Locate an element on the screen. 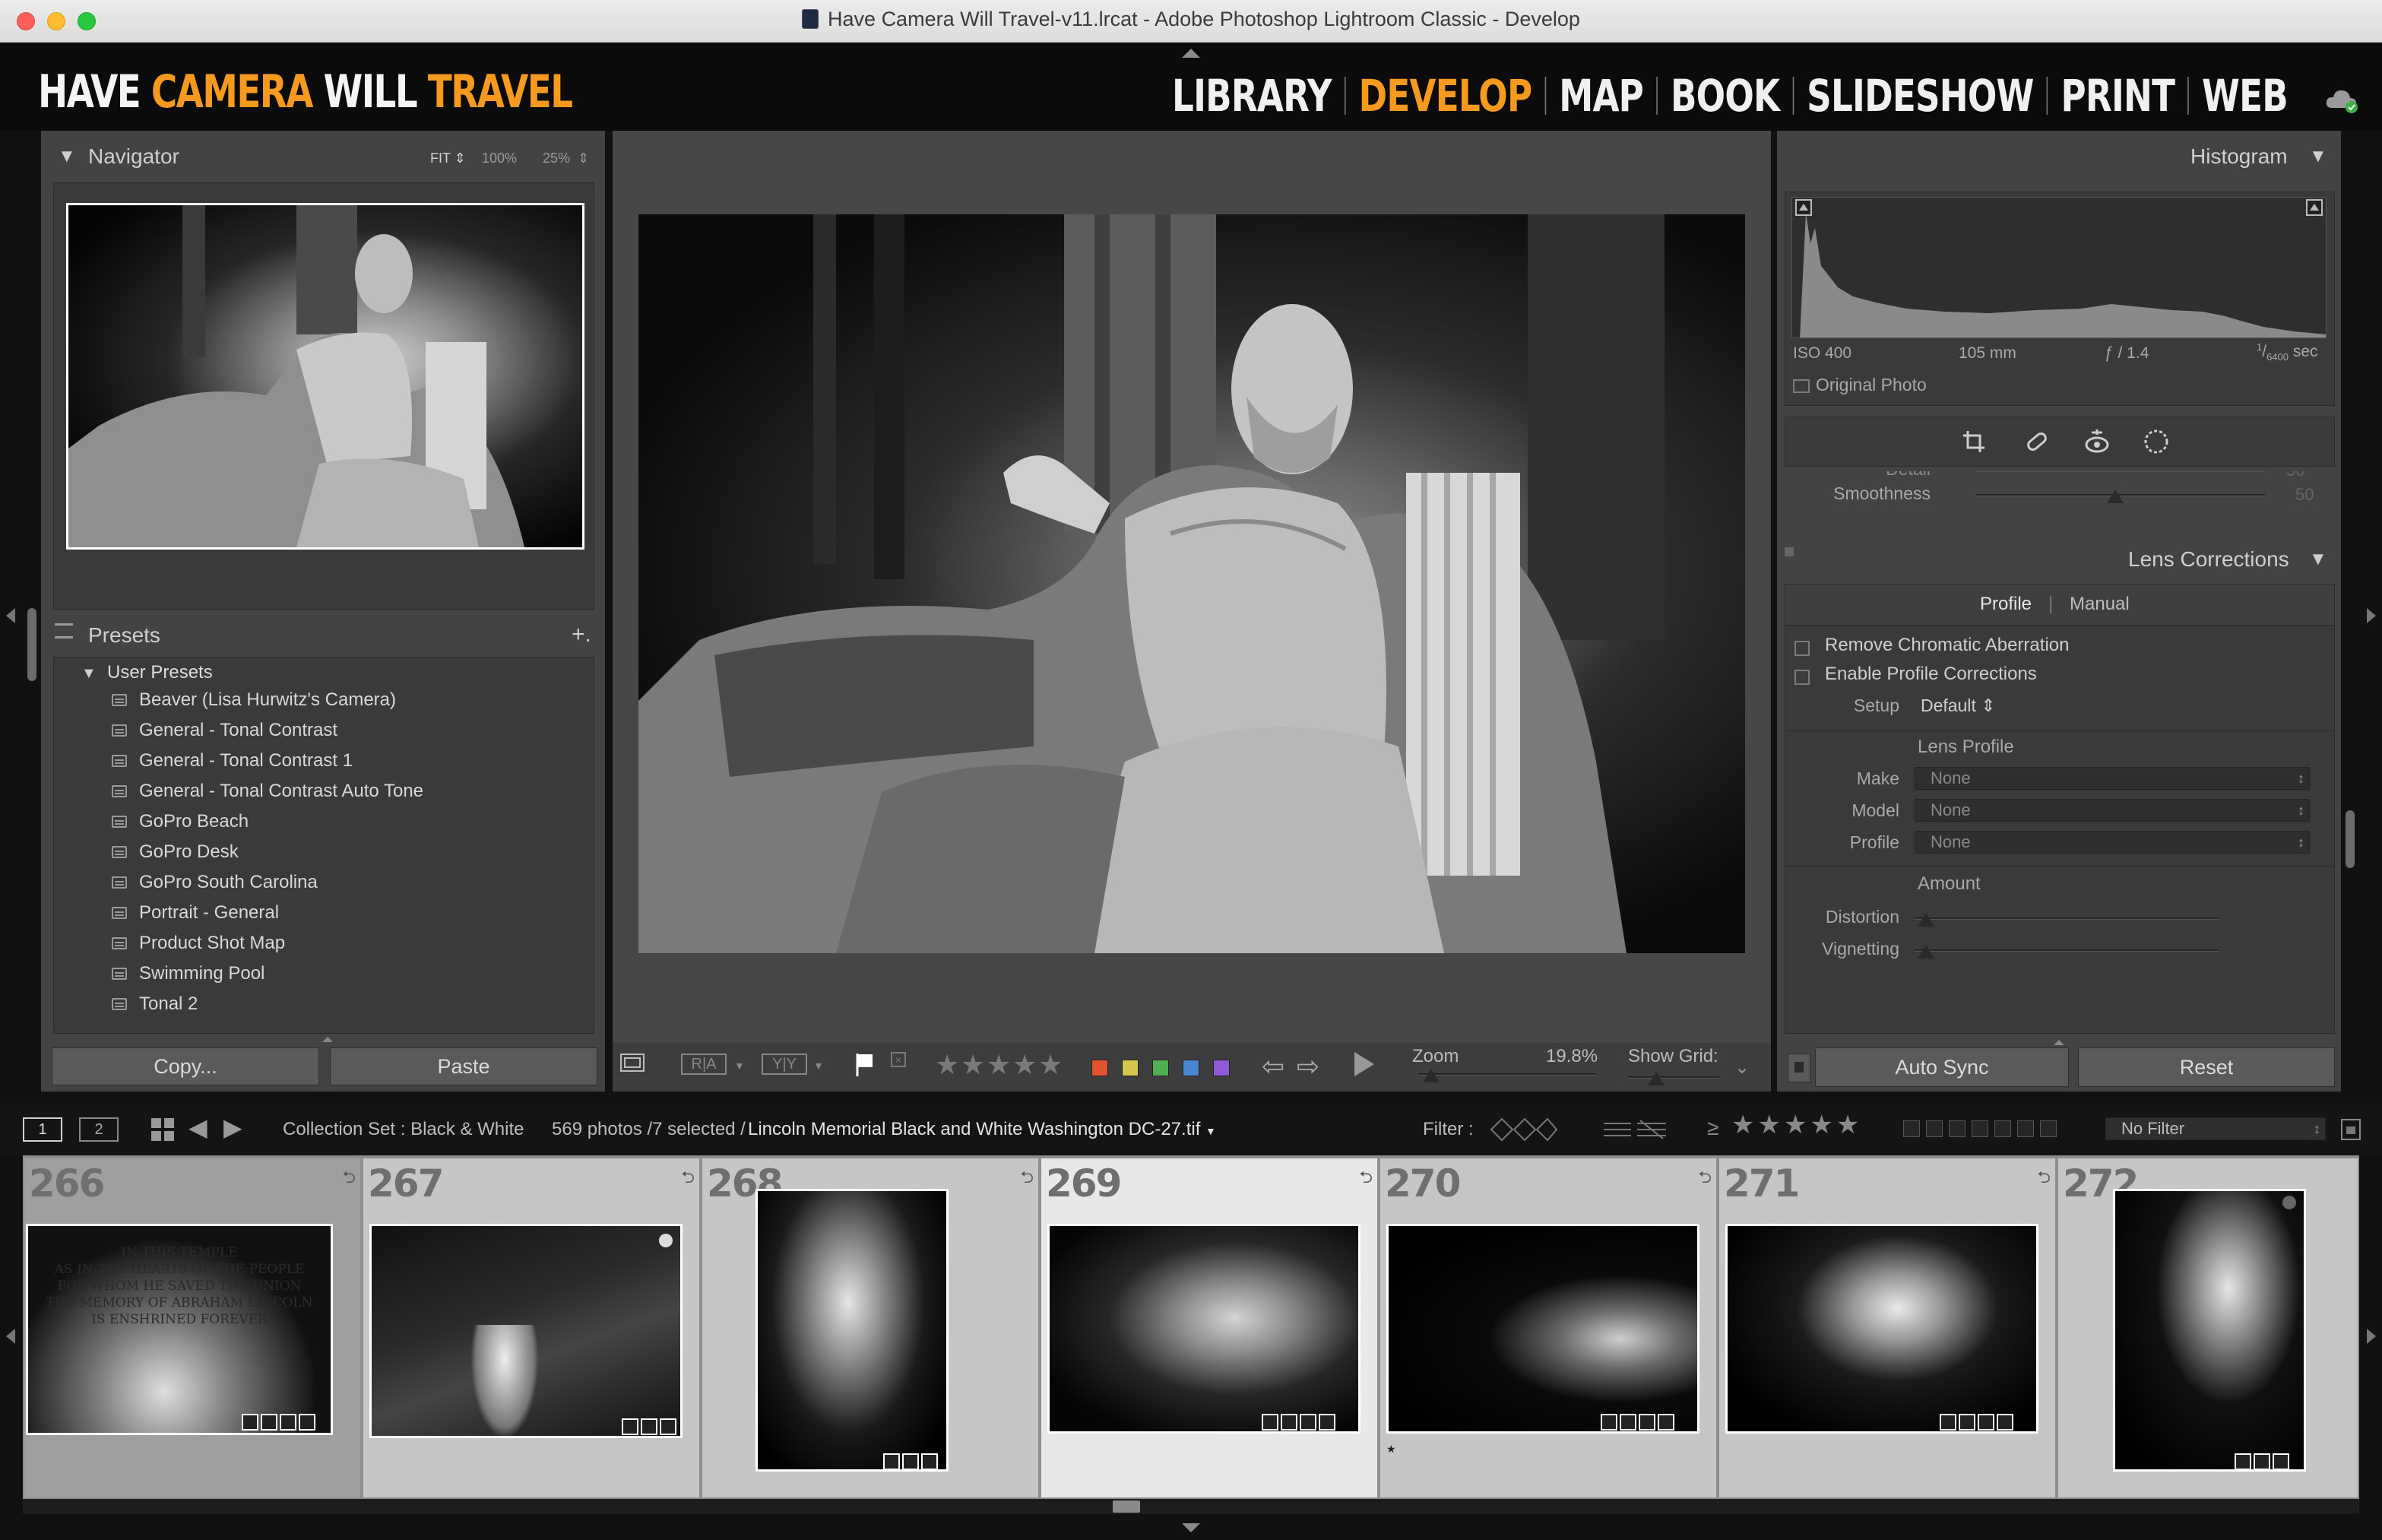 Image resolution: width=2382 pixels, height=1540 pixels. filmstrip-cell: 272 is located at coordinates (2208, 1328).